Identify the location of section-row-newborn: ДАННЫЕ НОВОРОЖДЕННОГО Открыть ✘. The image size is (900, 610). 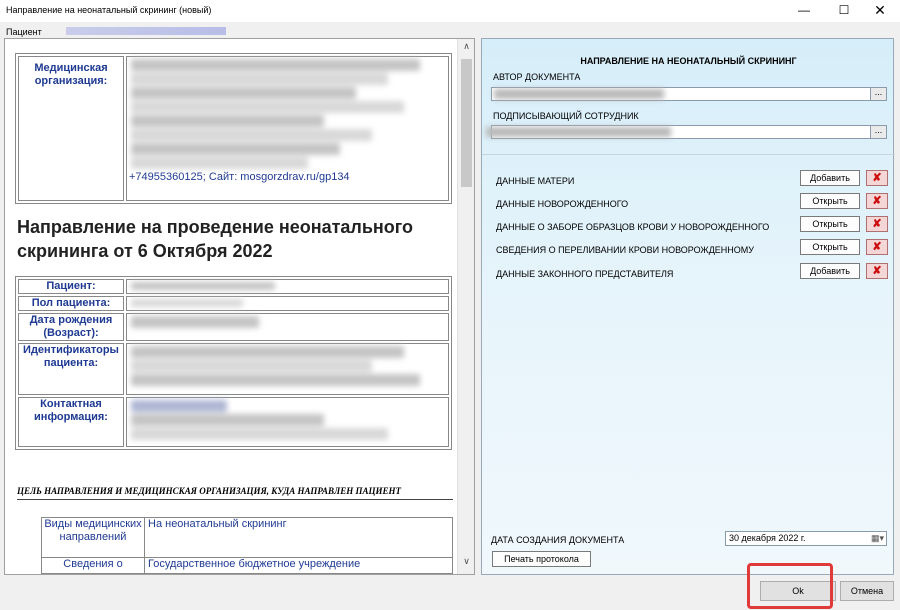
(692, 203).